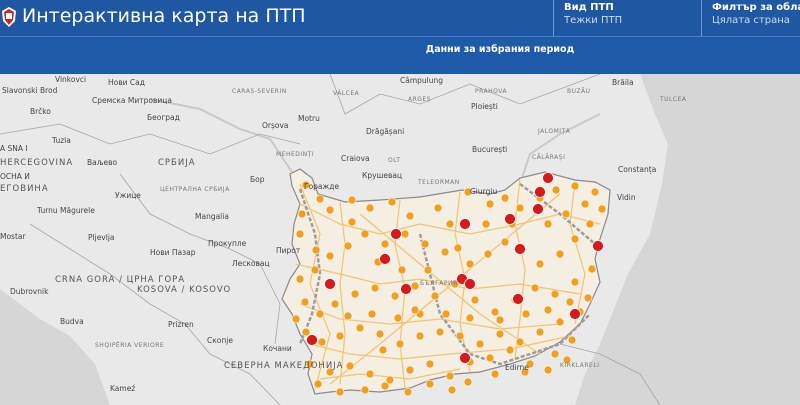 The image size is (800, 405). What do you see at coordinates (756, 20) in the screenshot?
I see `region-filter-value: Цялата страна` at bounding box center [756, 20].